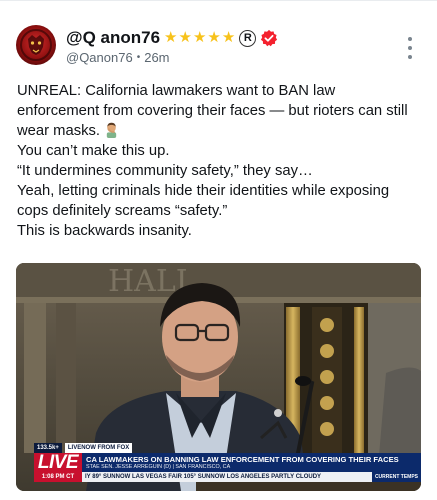  I want to click on broadcast-time: 1:08 PM CT, so click(58, 477).